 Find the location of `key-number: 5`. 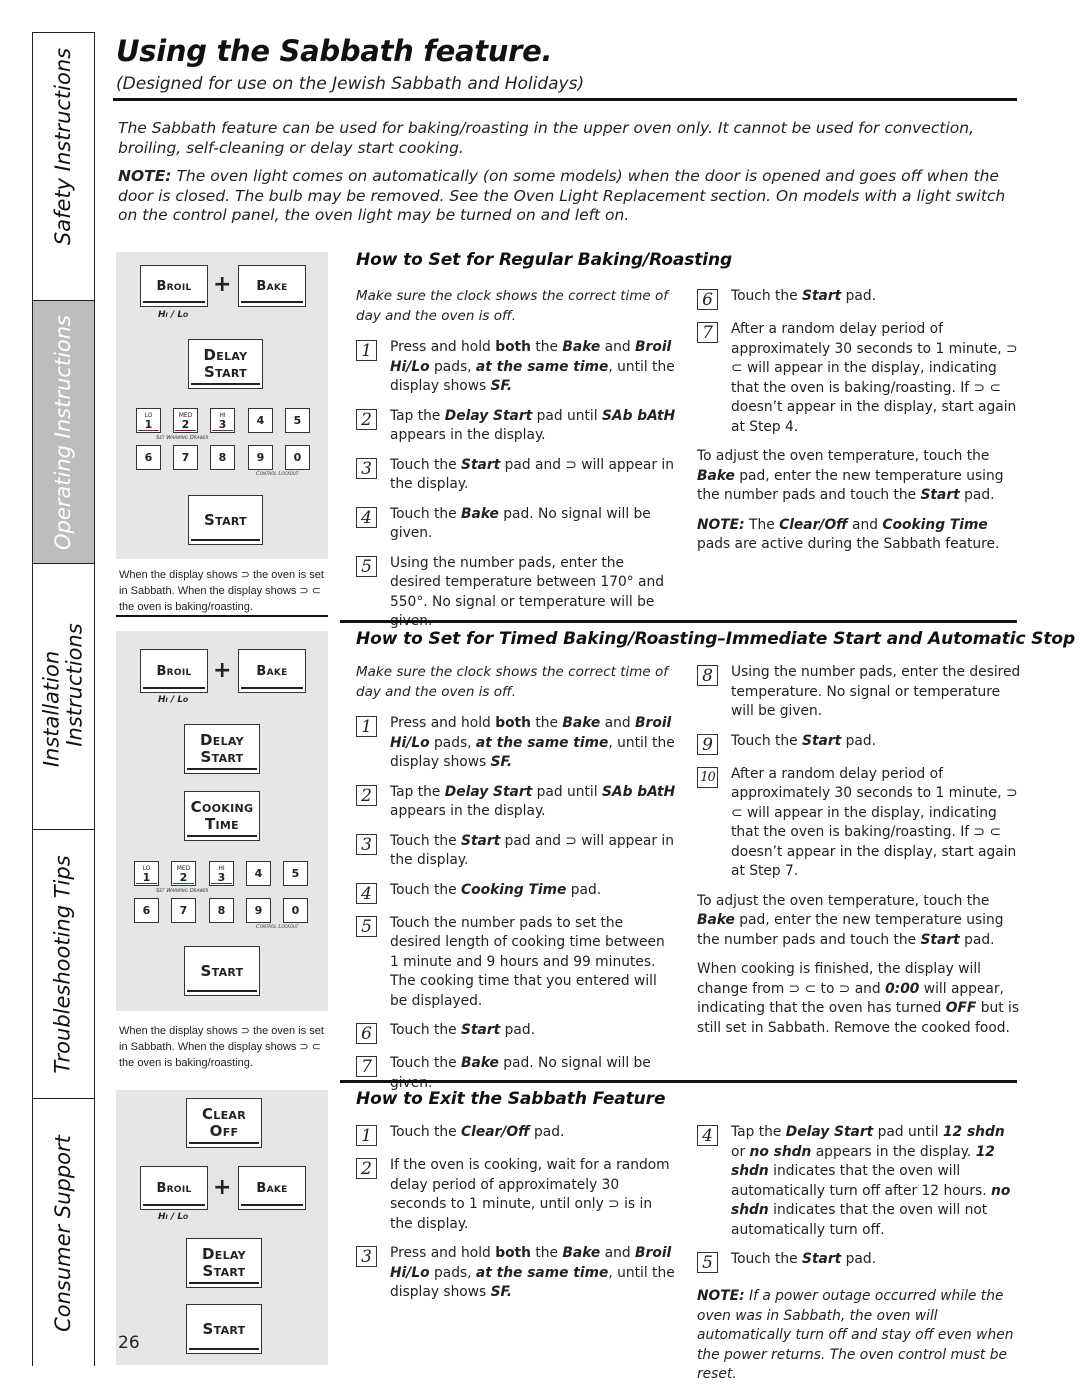

key-number: 5 is located at coordinates (297, 420).